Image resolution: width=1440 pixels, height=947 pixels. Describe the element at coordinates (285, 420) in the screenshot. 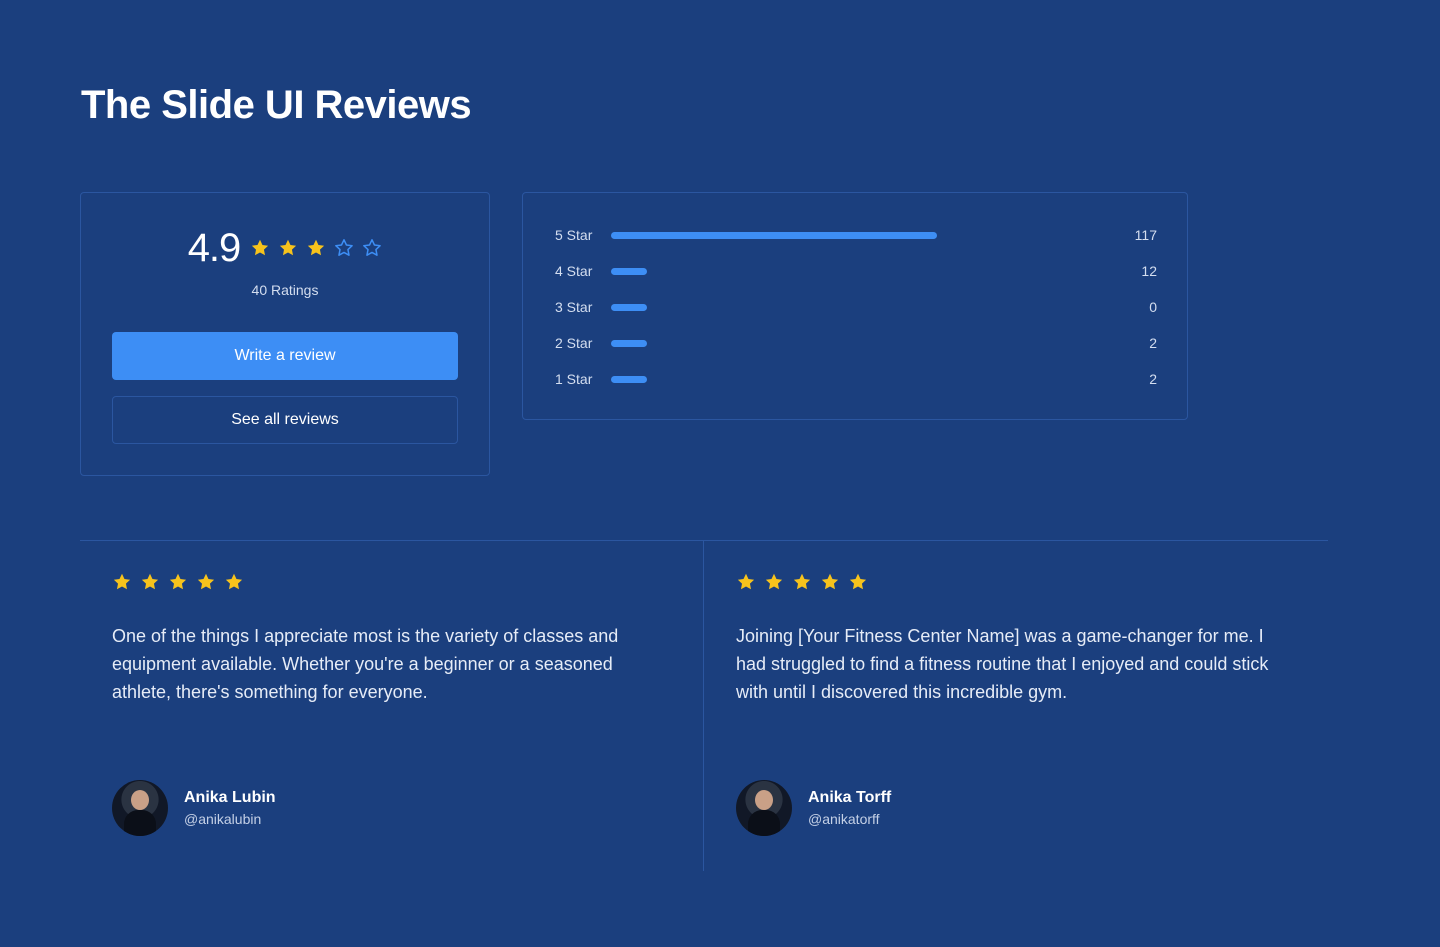

I see `see-all-reviews-button: See all reviews` at that location.